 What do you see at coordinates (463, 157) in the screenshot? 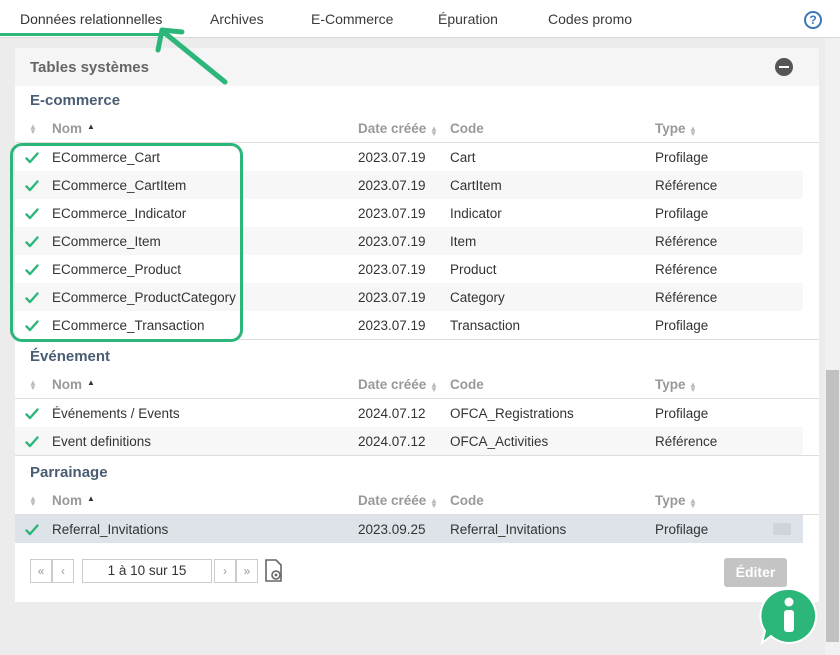
I see `cell-code: Cart` at bounding box center [463, 157].